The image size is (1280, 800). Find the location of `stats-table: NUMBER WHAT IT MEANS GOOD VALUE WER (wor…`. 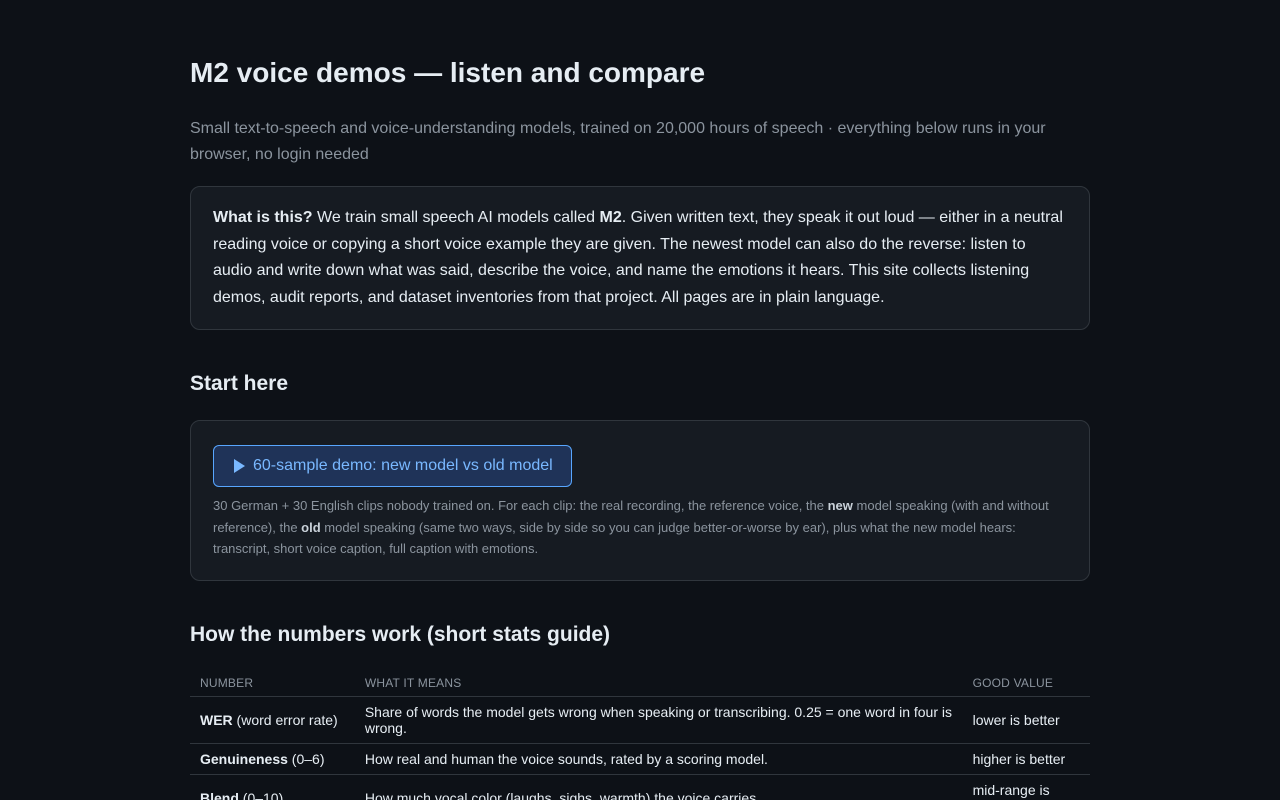

stats-table: NUMBER WHAT IT MEANS GOOD VALUE WER (wor… is located at coordinates (640, 734).